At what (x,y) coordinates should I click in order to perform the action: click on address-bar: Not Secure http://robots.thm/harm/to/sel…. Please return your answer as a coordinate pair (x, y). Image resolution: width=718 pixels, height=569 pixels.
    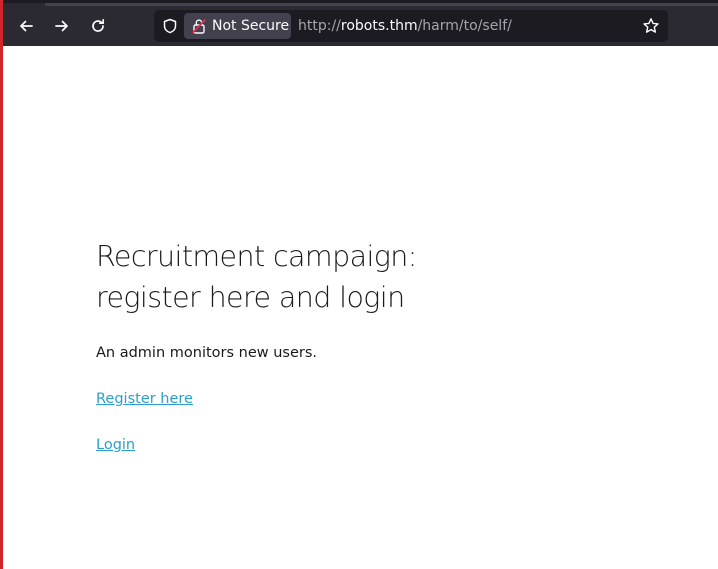
    Looking at the image, I should click on (411, 26).